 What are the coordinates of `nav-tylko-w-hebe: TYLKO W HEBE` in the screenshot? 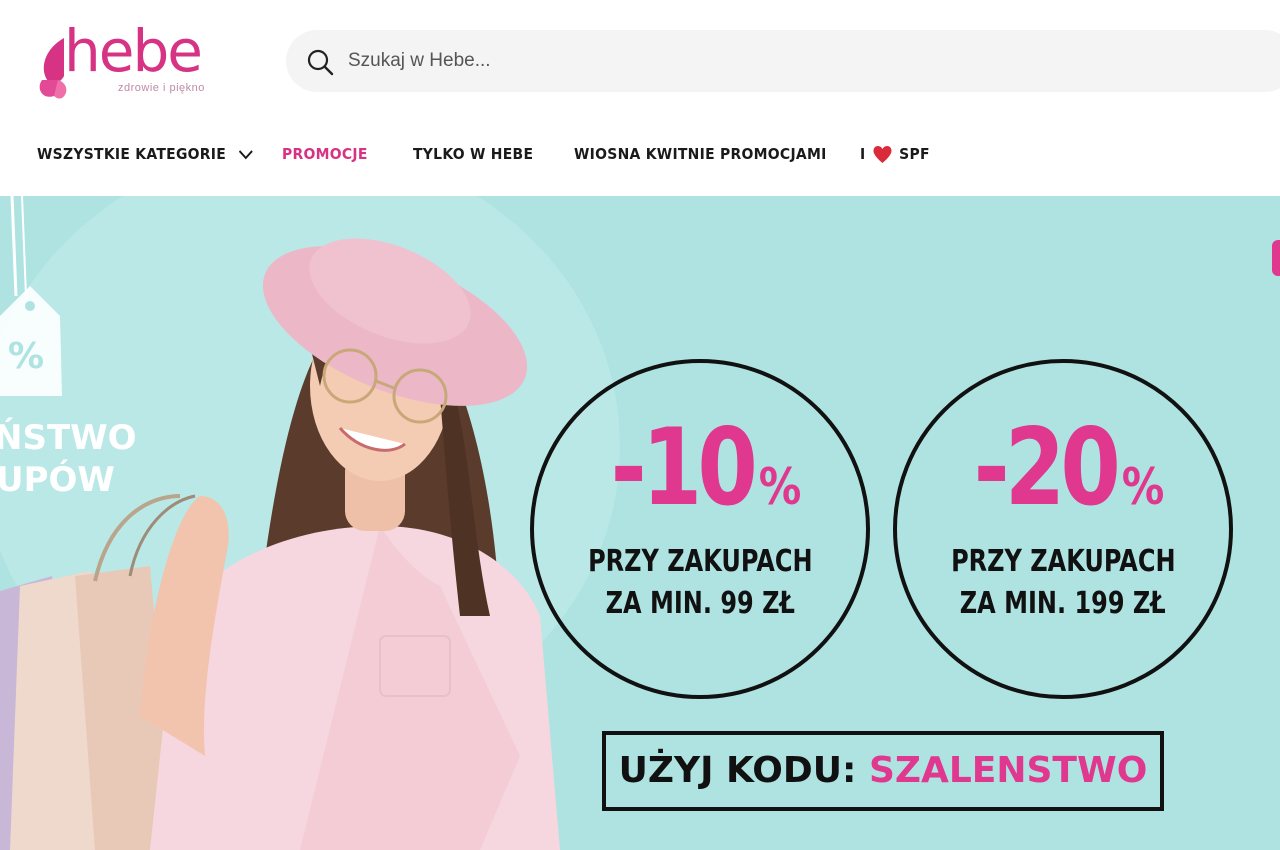 It's located at (473, 154).